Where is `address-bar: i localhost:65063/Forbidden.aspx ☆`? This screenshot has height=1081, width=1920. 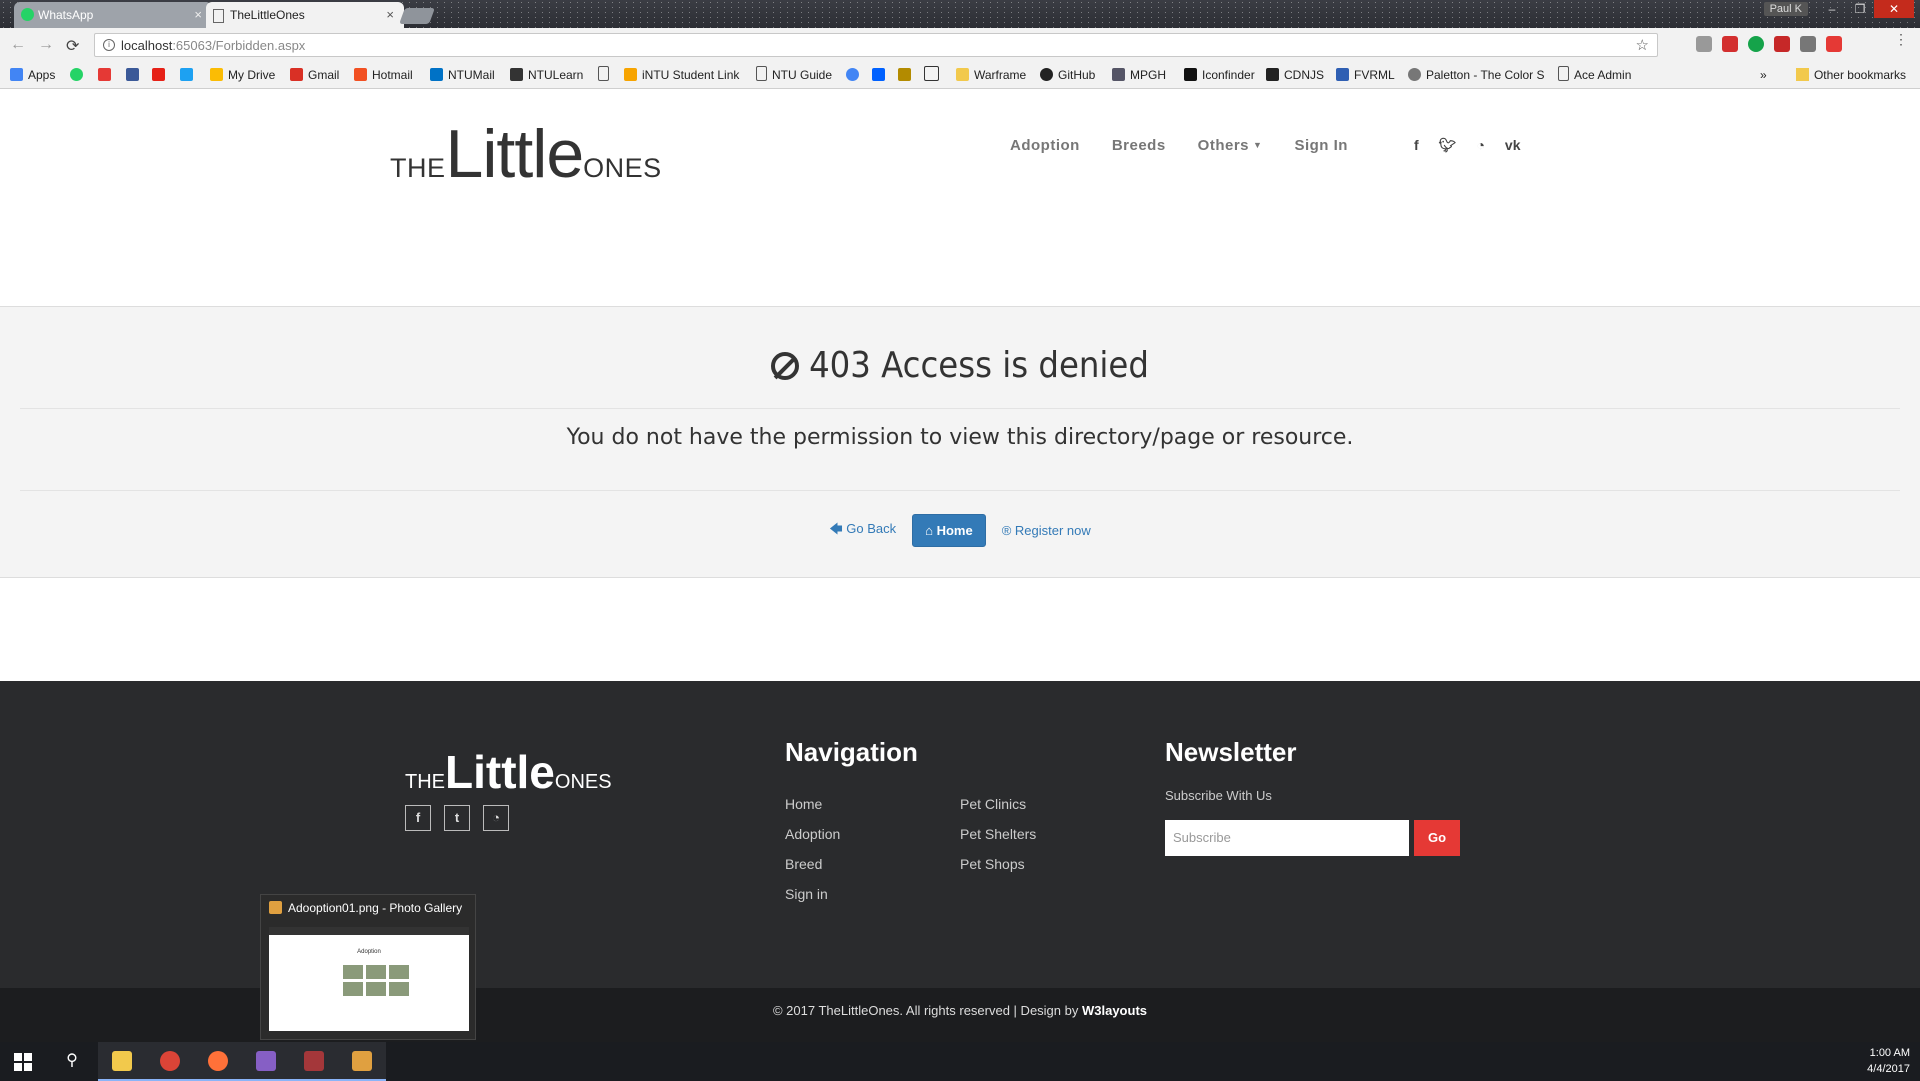
address-bar: i localhost:65063/Forbidden.aspx ☆ is located at coordinates (876, 45).